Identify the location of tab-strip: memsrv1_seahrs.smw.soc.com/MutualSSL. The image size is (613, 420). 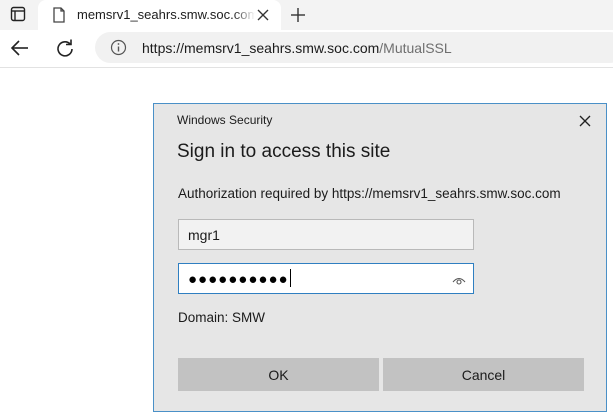
(306, 15).